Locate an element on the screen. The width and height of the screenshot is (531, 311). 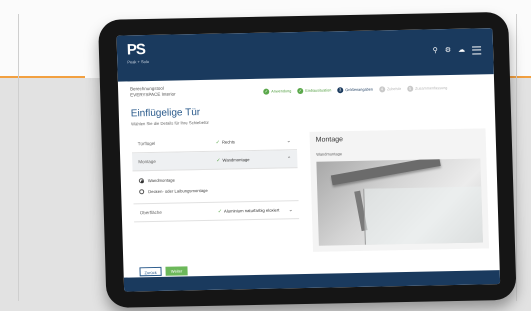
preview-image is located at coordinates (399, 202).